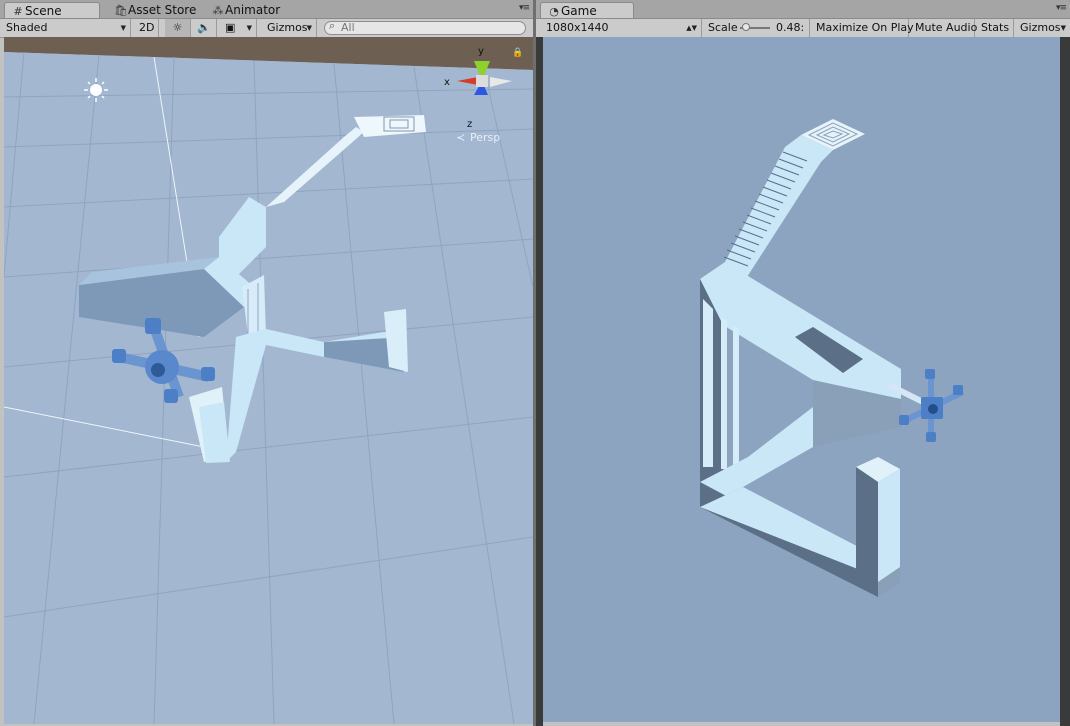 The height and width of the screenshot is (726, 1070). What do you see at coordinates (460, 137) in the screenshot?
I see `projection-arrow-icon: ≺` at bounding box center [460, 137].